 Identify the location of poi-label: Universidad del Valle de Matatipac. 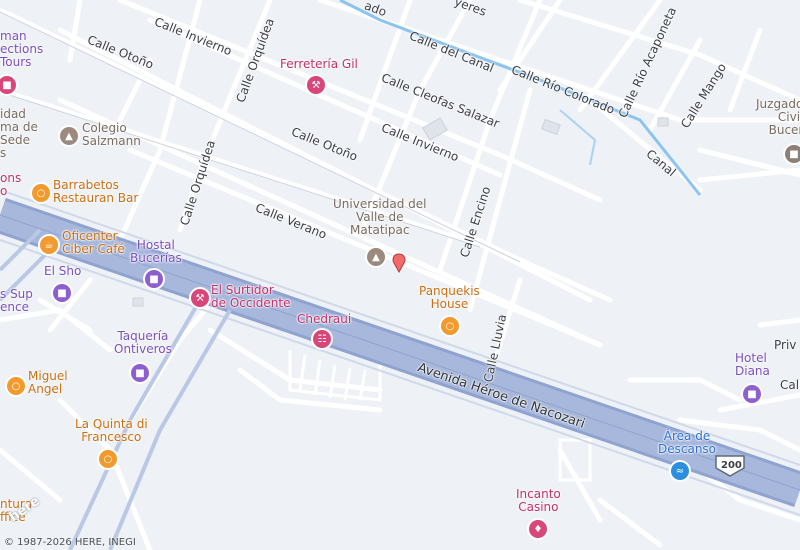
(380, 217).